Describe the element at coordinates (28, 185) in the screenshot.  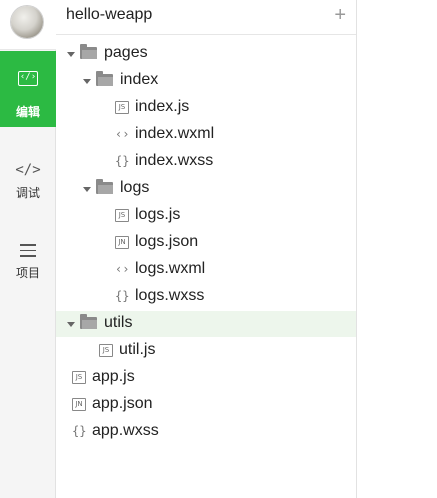
I see `sidebar-item-debug: </> 调试` at that location.